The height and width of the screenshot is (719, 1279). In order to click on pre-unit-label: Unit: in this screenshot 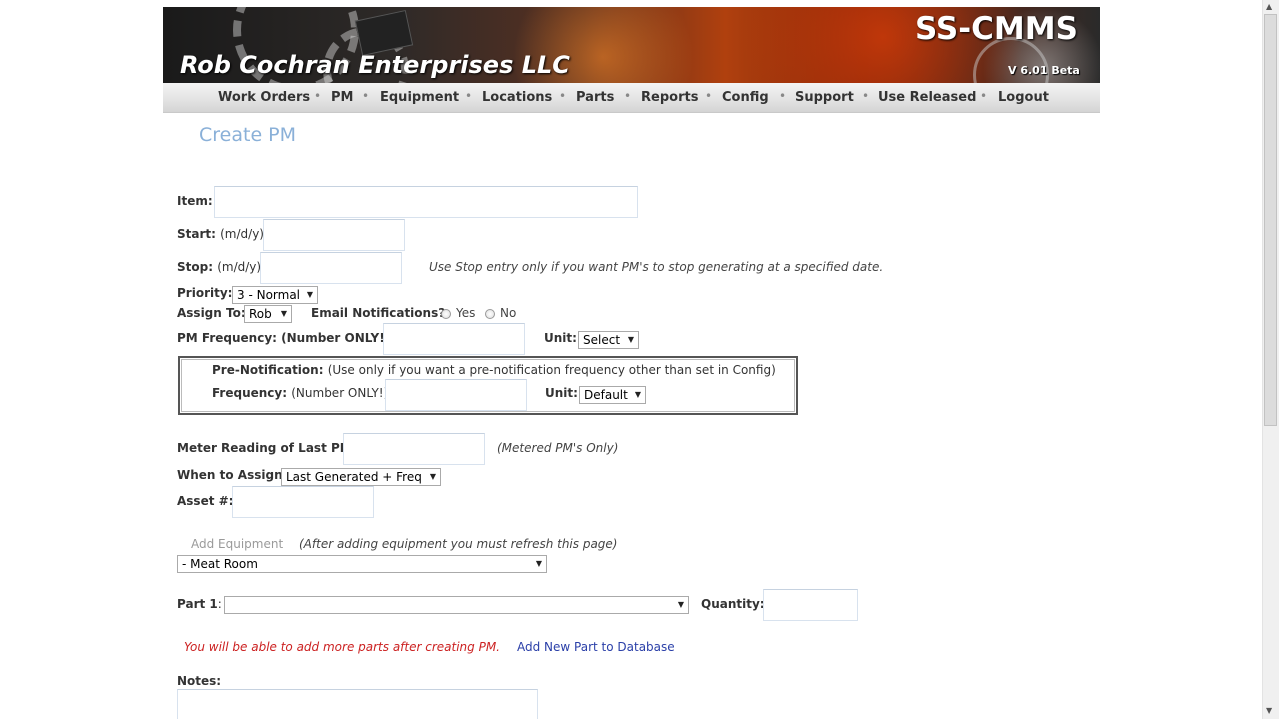, I will do `click(561, 393)`.